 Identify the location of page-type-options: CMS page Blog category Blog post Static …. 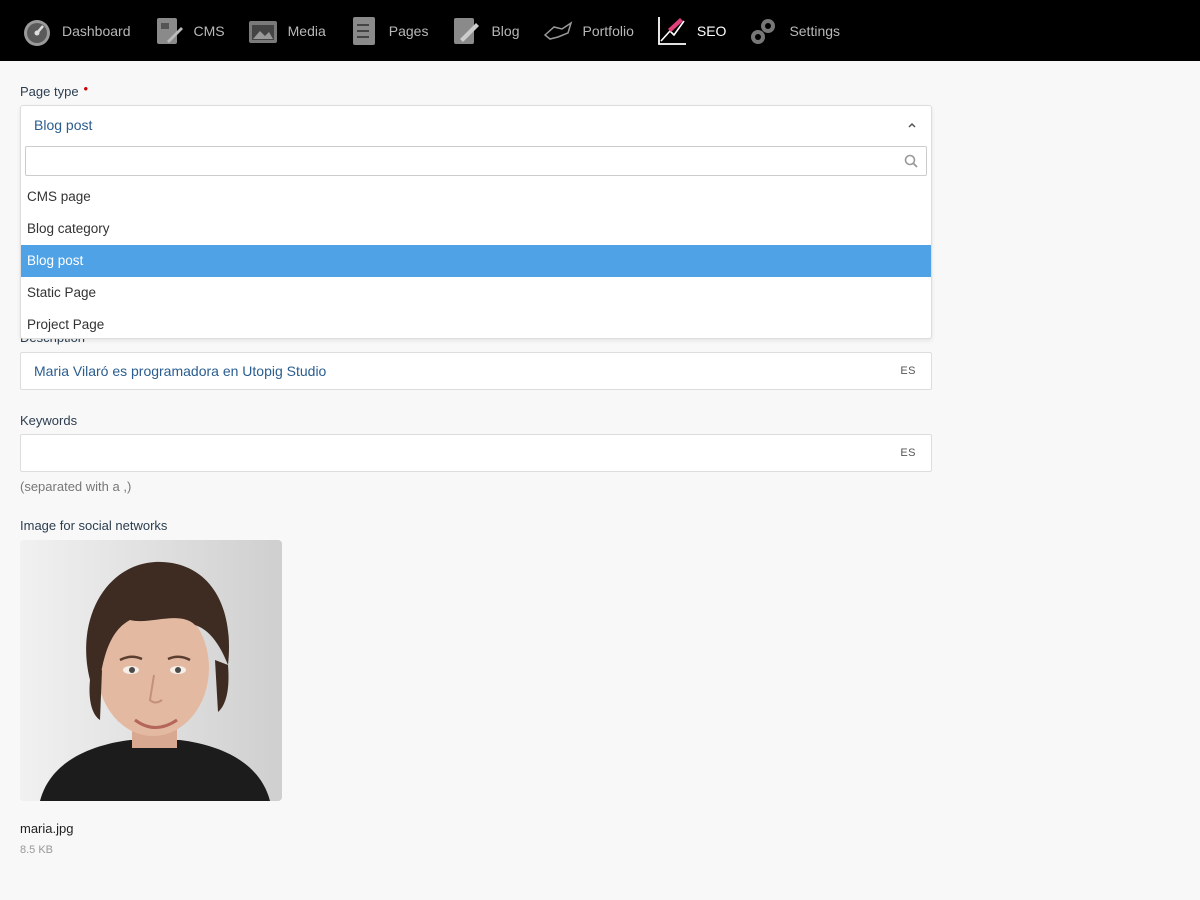
(476, 261).